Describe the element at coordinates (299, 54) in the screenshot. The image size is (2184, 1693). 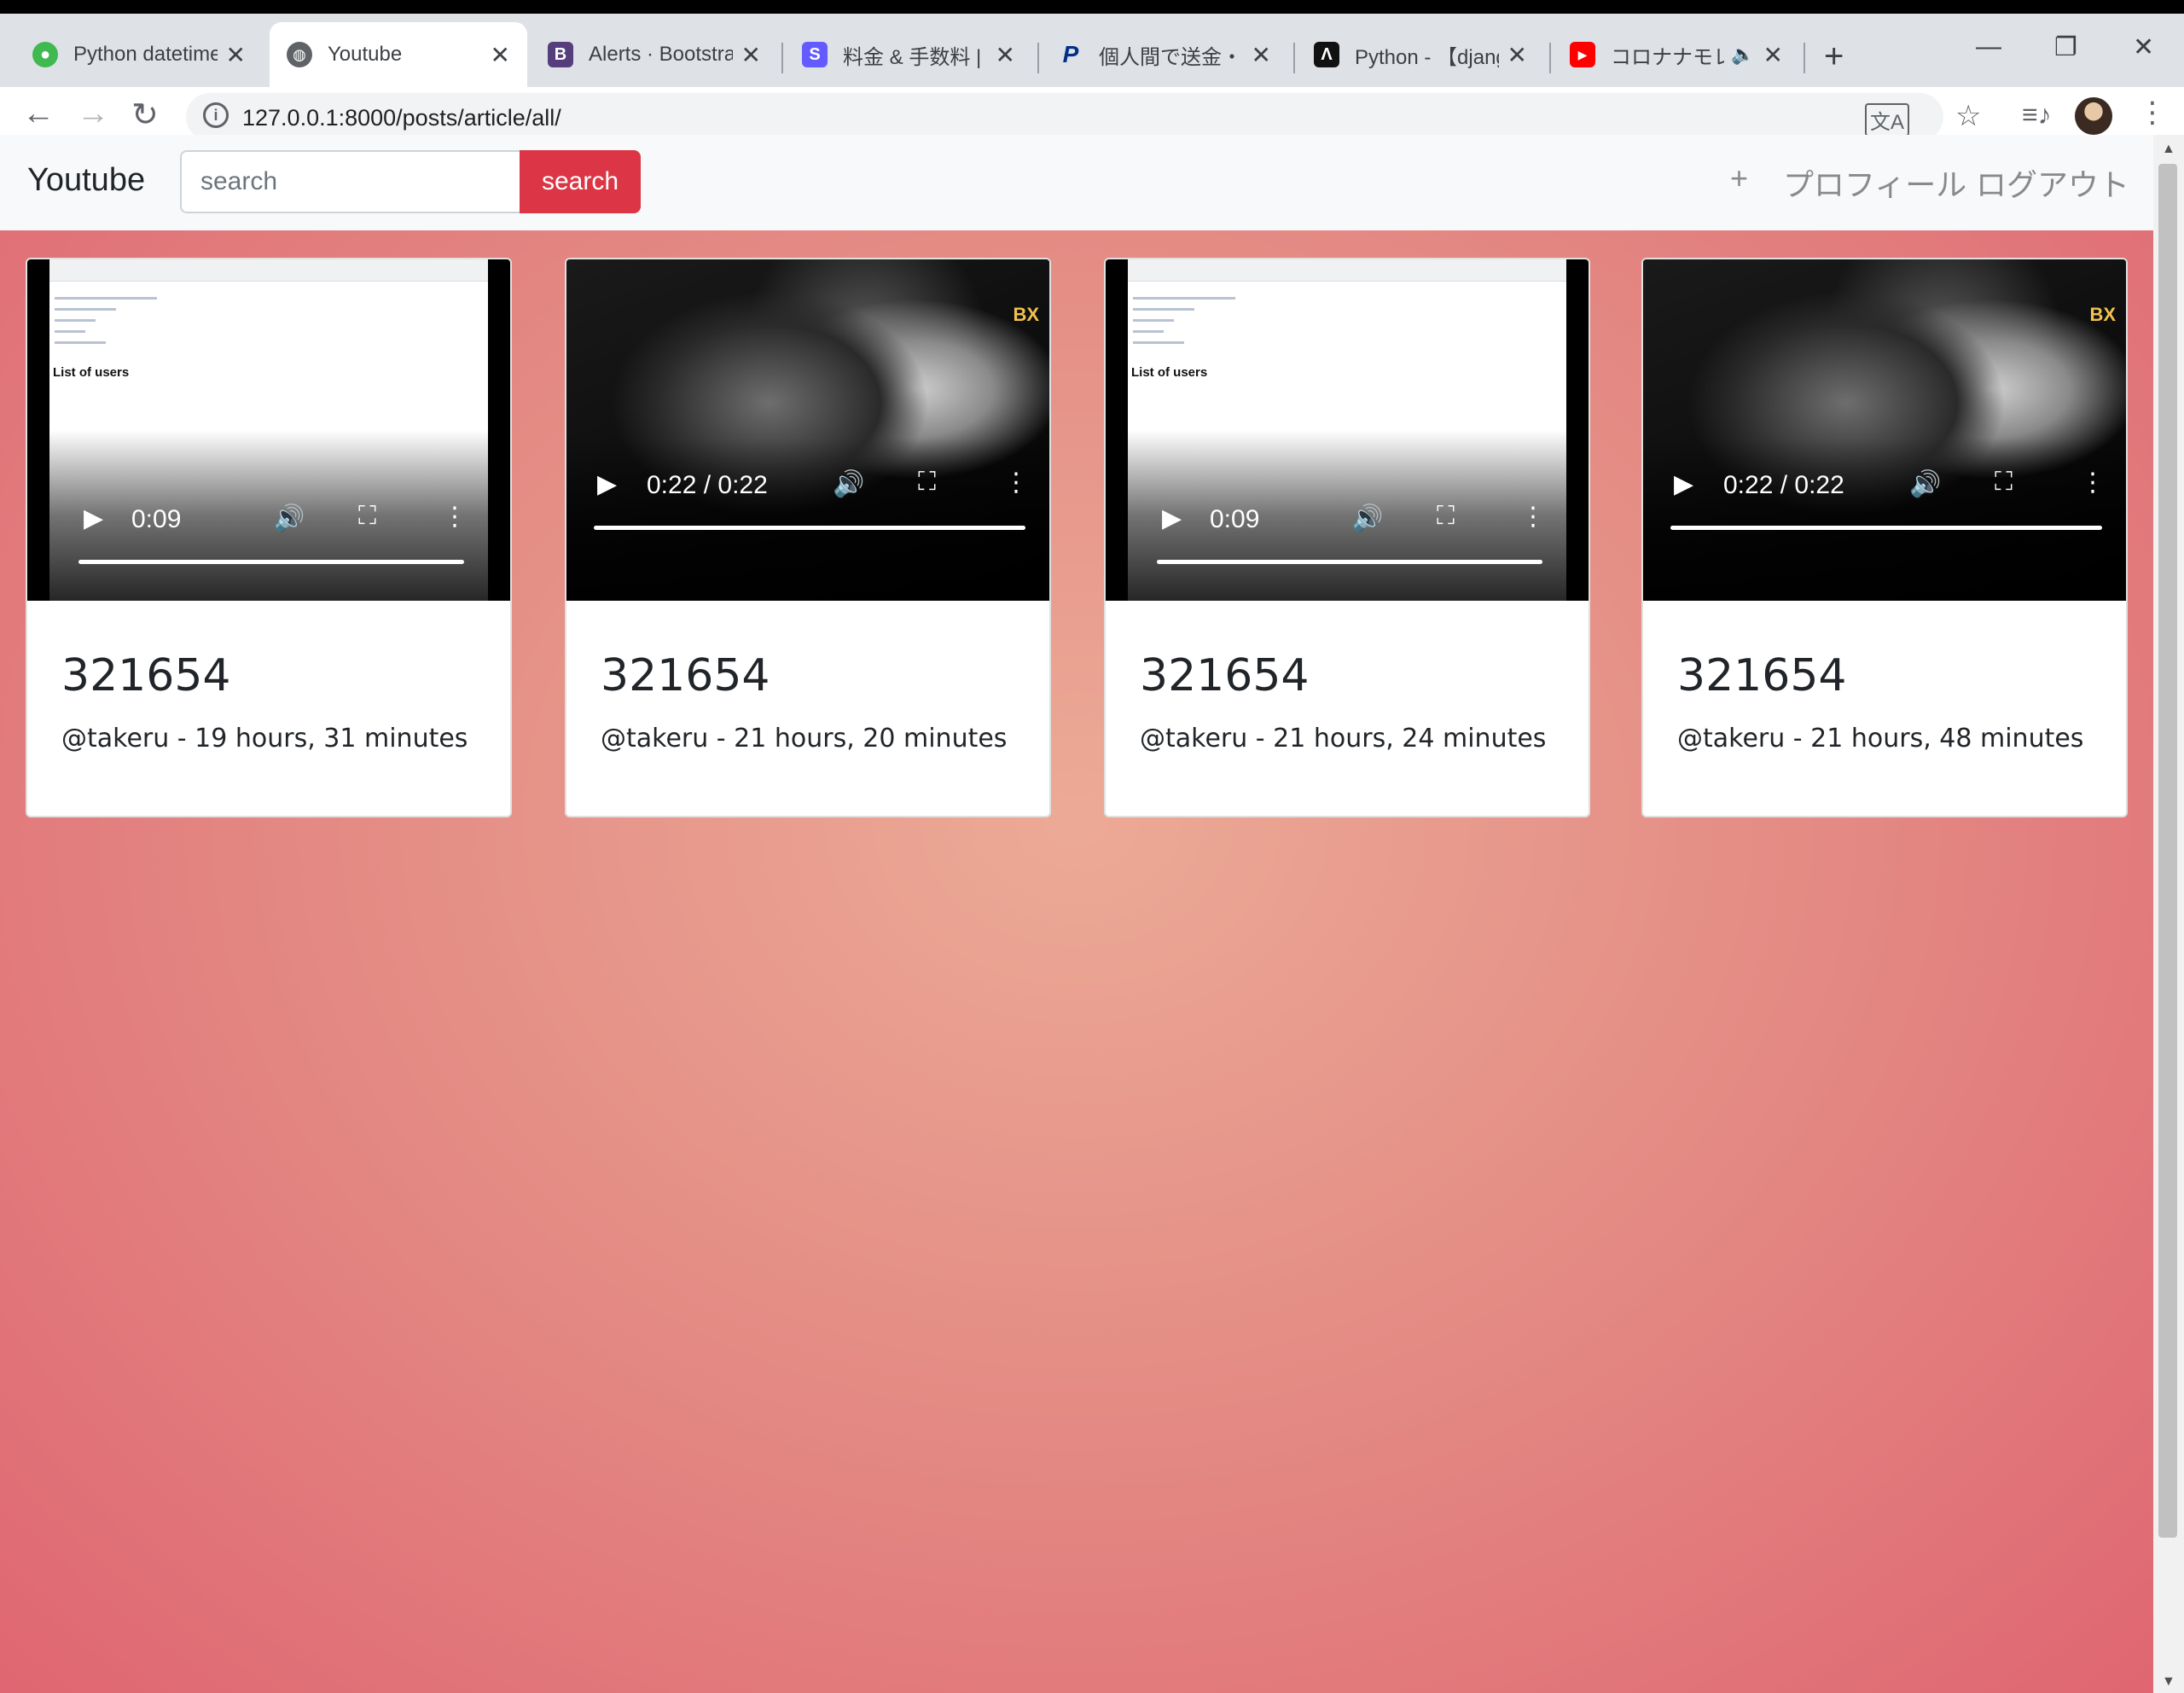
I see `globe-icon: ◍` at that location.